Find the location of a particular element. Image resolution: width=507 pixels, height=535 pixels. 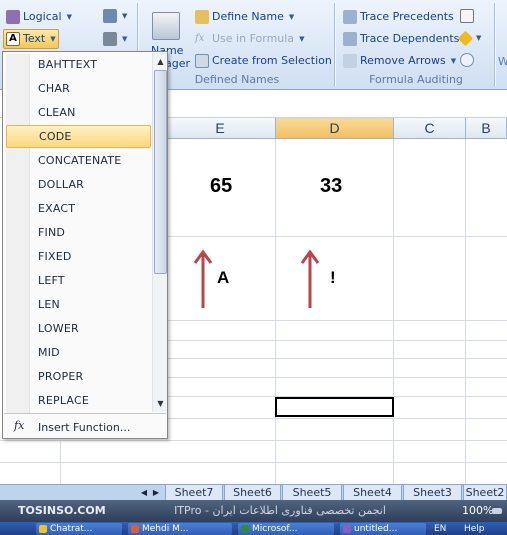

show-formulas-icon is located at coordinates (467, 16).